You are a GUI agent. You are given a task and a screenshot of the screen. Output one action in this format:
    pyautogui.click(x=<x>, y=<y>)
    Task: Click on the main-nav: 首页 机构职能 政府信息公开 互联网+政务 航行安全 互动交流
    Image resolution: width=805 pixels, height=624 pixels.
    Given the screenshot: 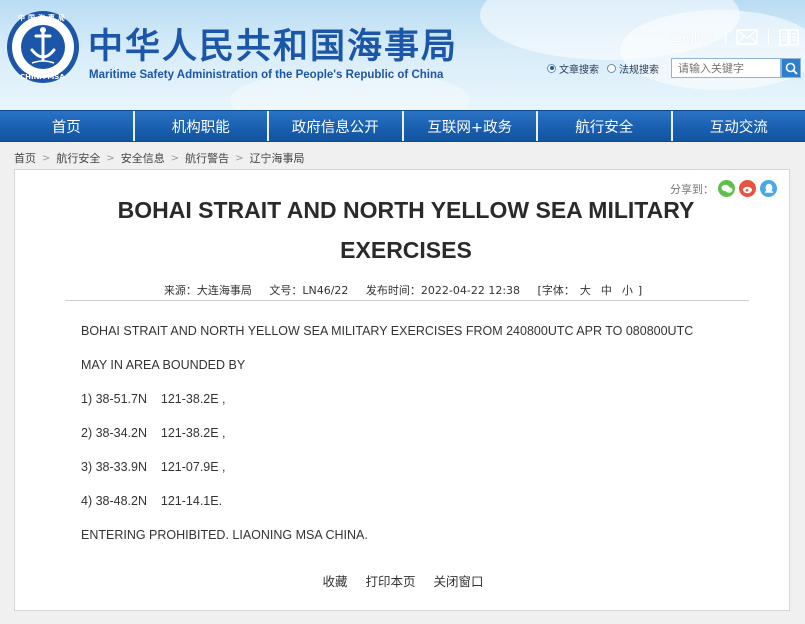 What is the action you would take?
    pyautogui.click(x=402, y=126)
    